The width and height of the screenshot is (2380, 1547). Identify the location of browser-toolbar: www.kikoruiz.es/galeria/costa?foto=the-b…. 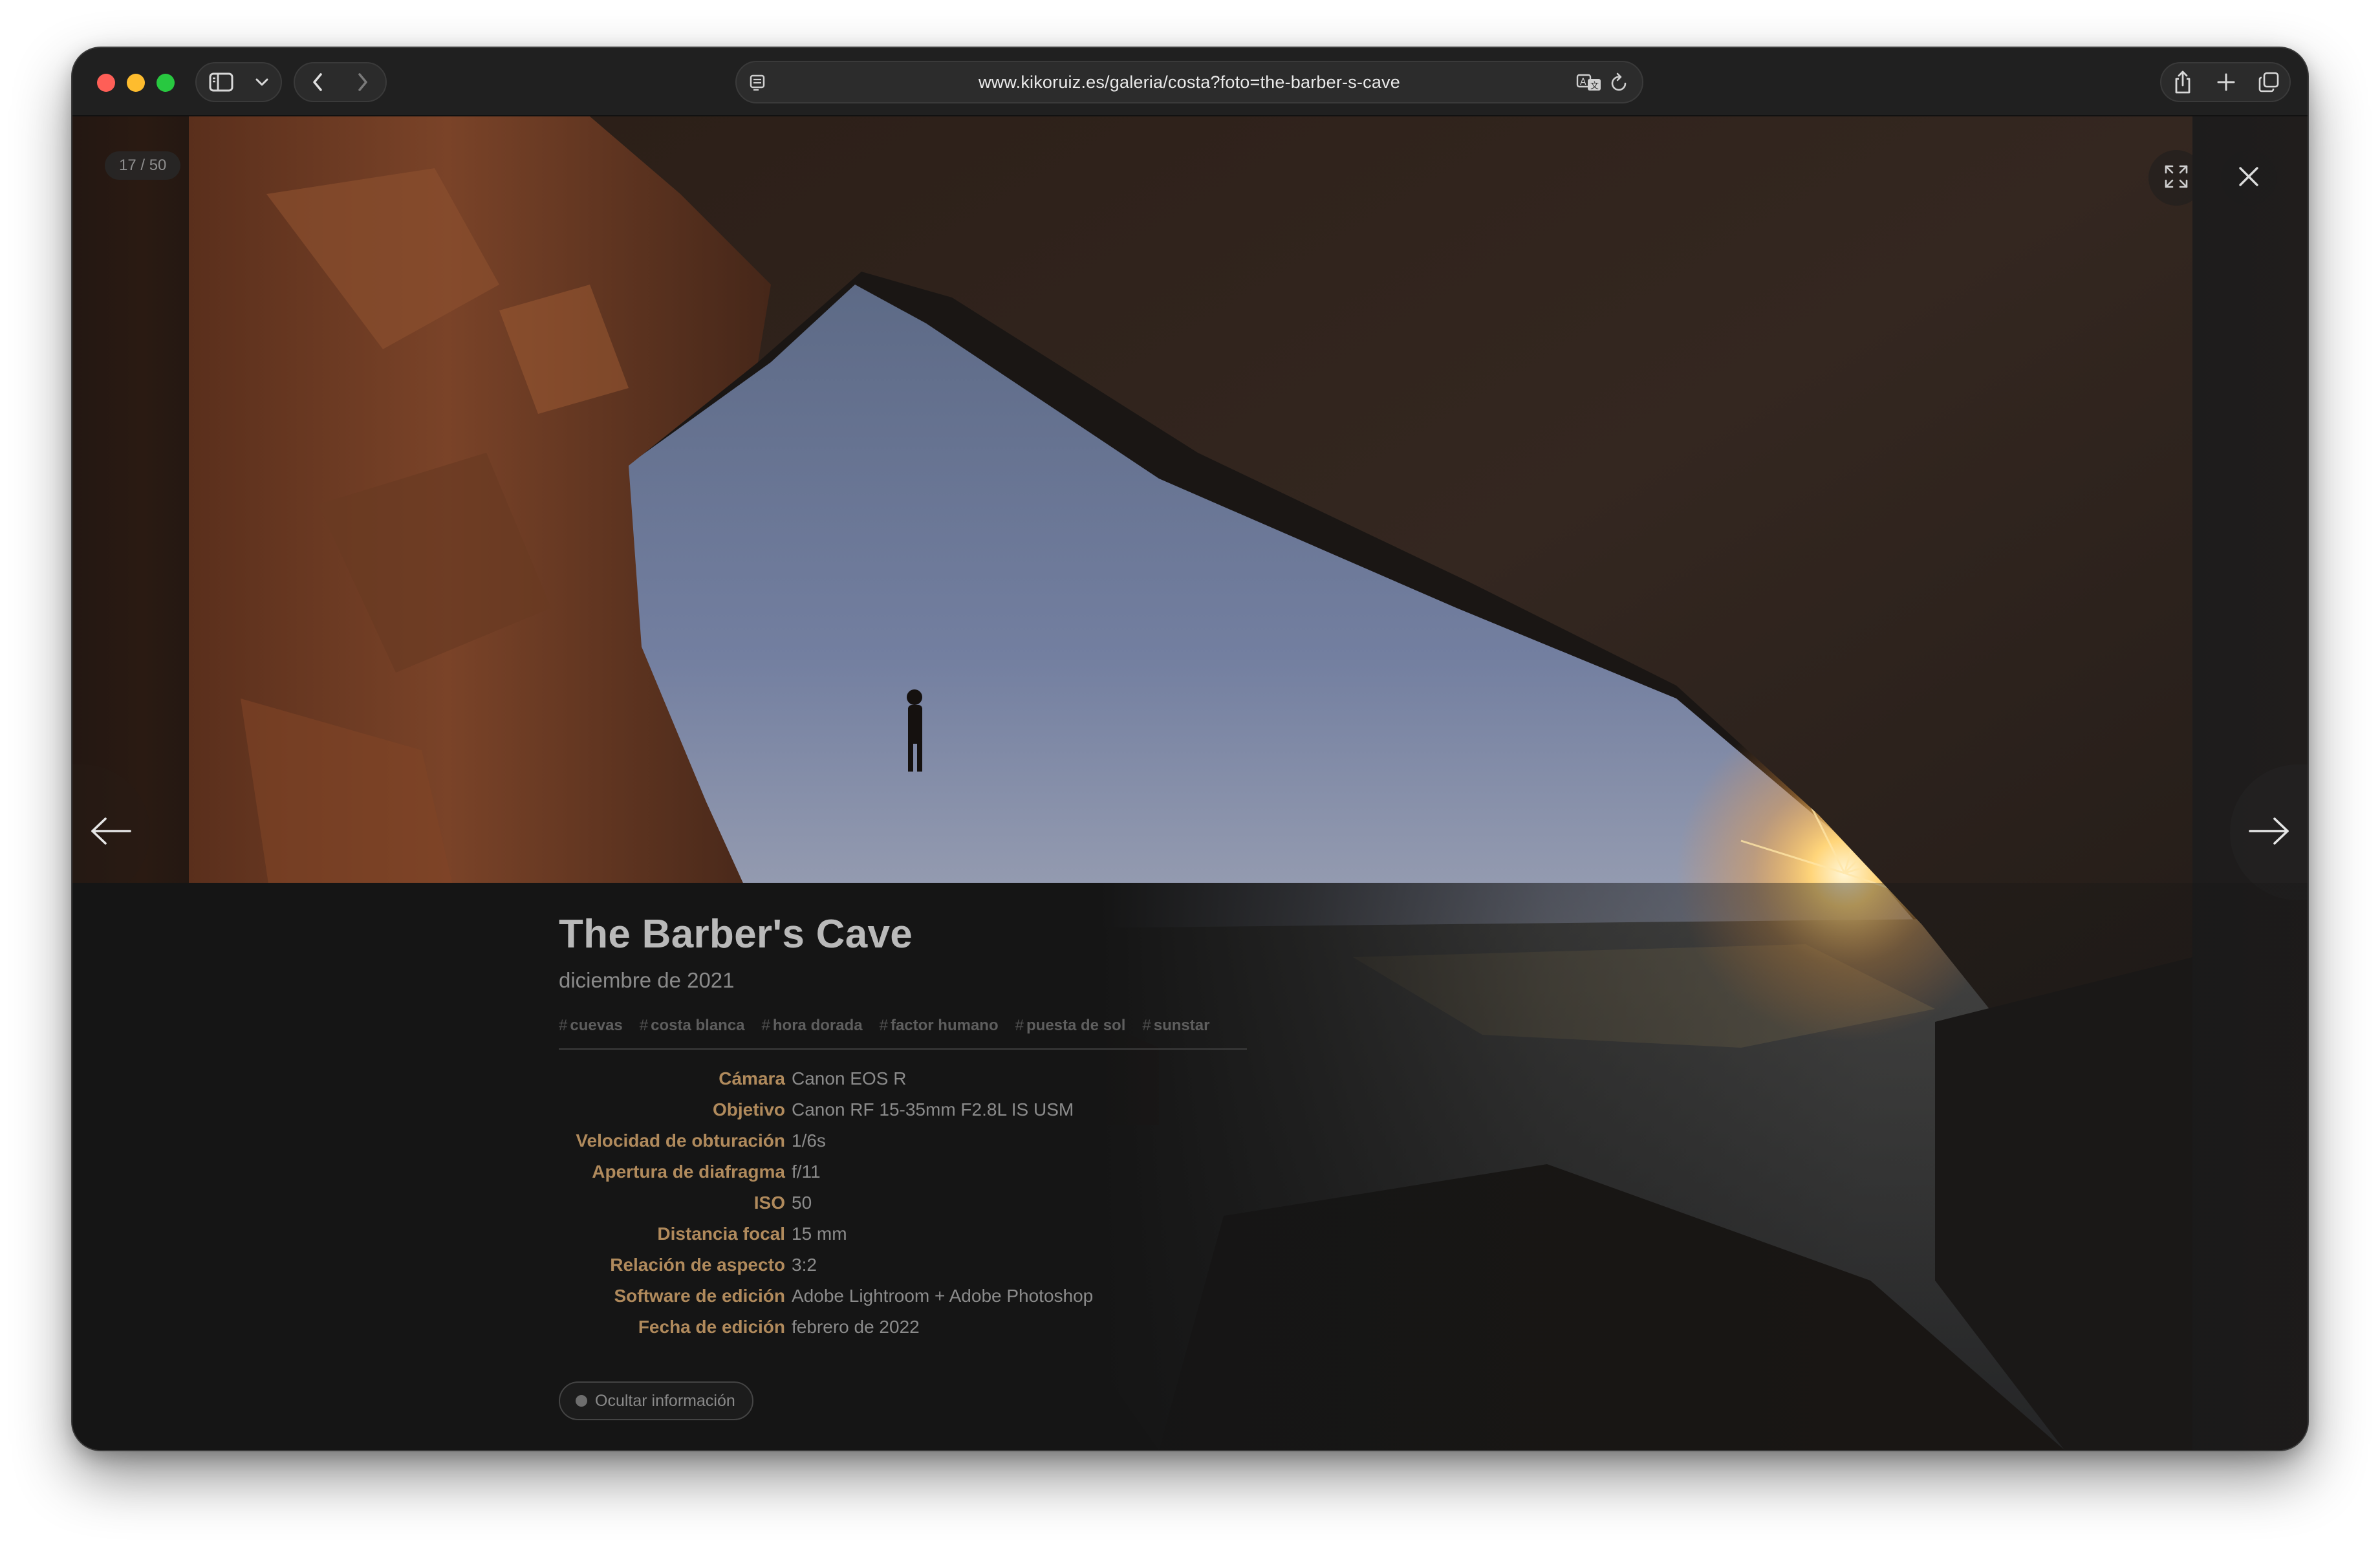
(1190, 82).